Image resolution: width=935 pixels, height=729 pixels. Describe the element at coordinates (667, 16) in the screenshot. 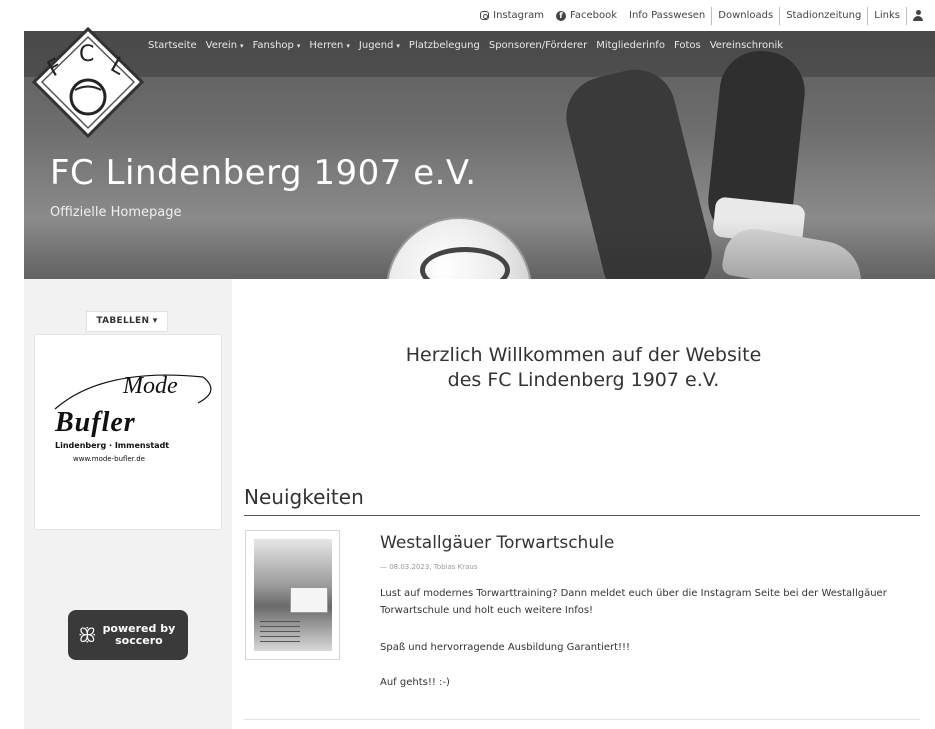

I see `info-passwesen-link: Info Passwesen` at that location.